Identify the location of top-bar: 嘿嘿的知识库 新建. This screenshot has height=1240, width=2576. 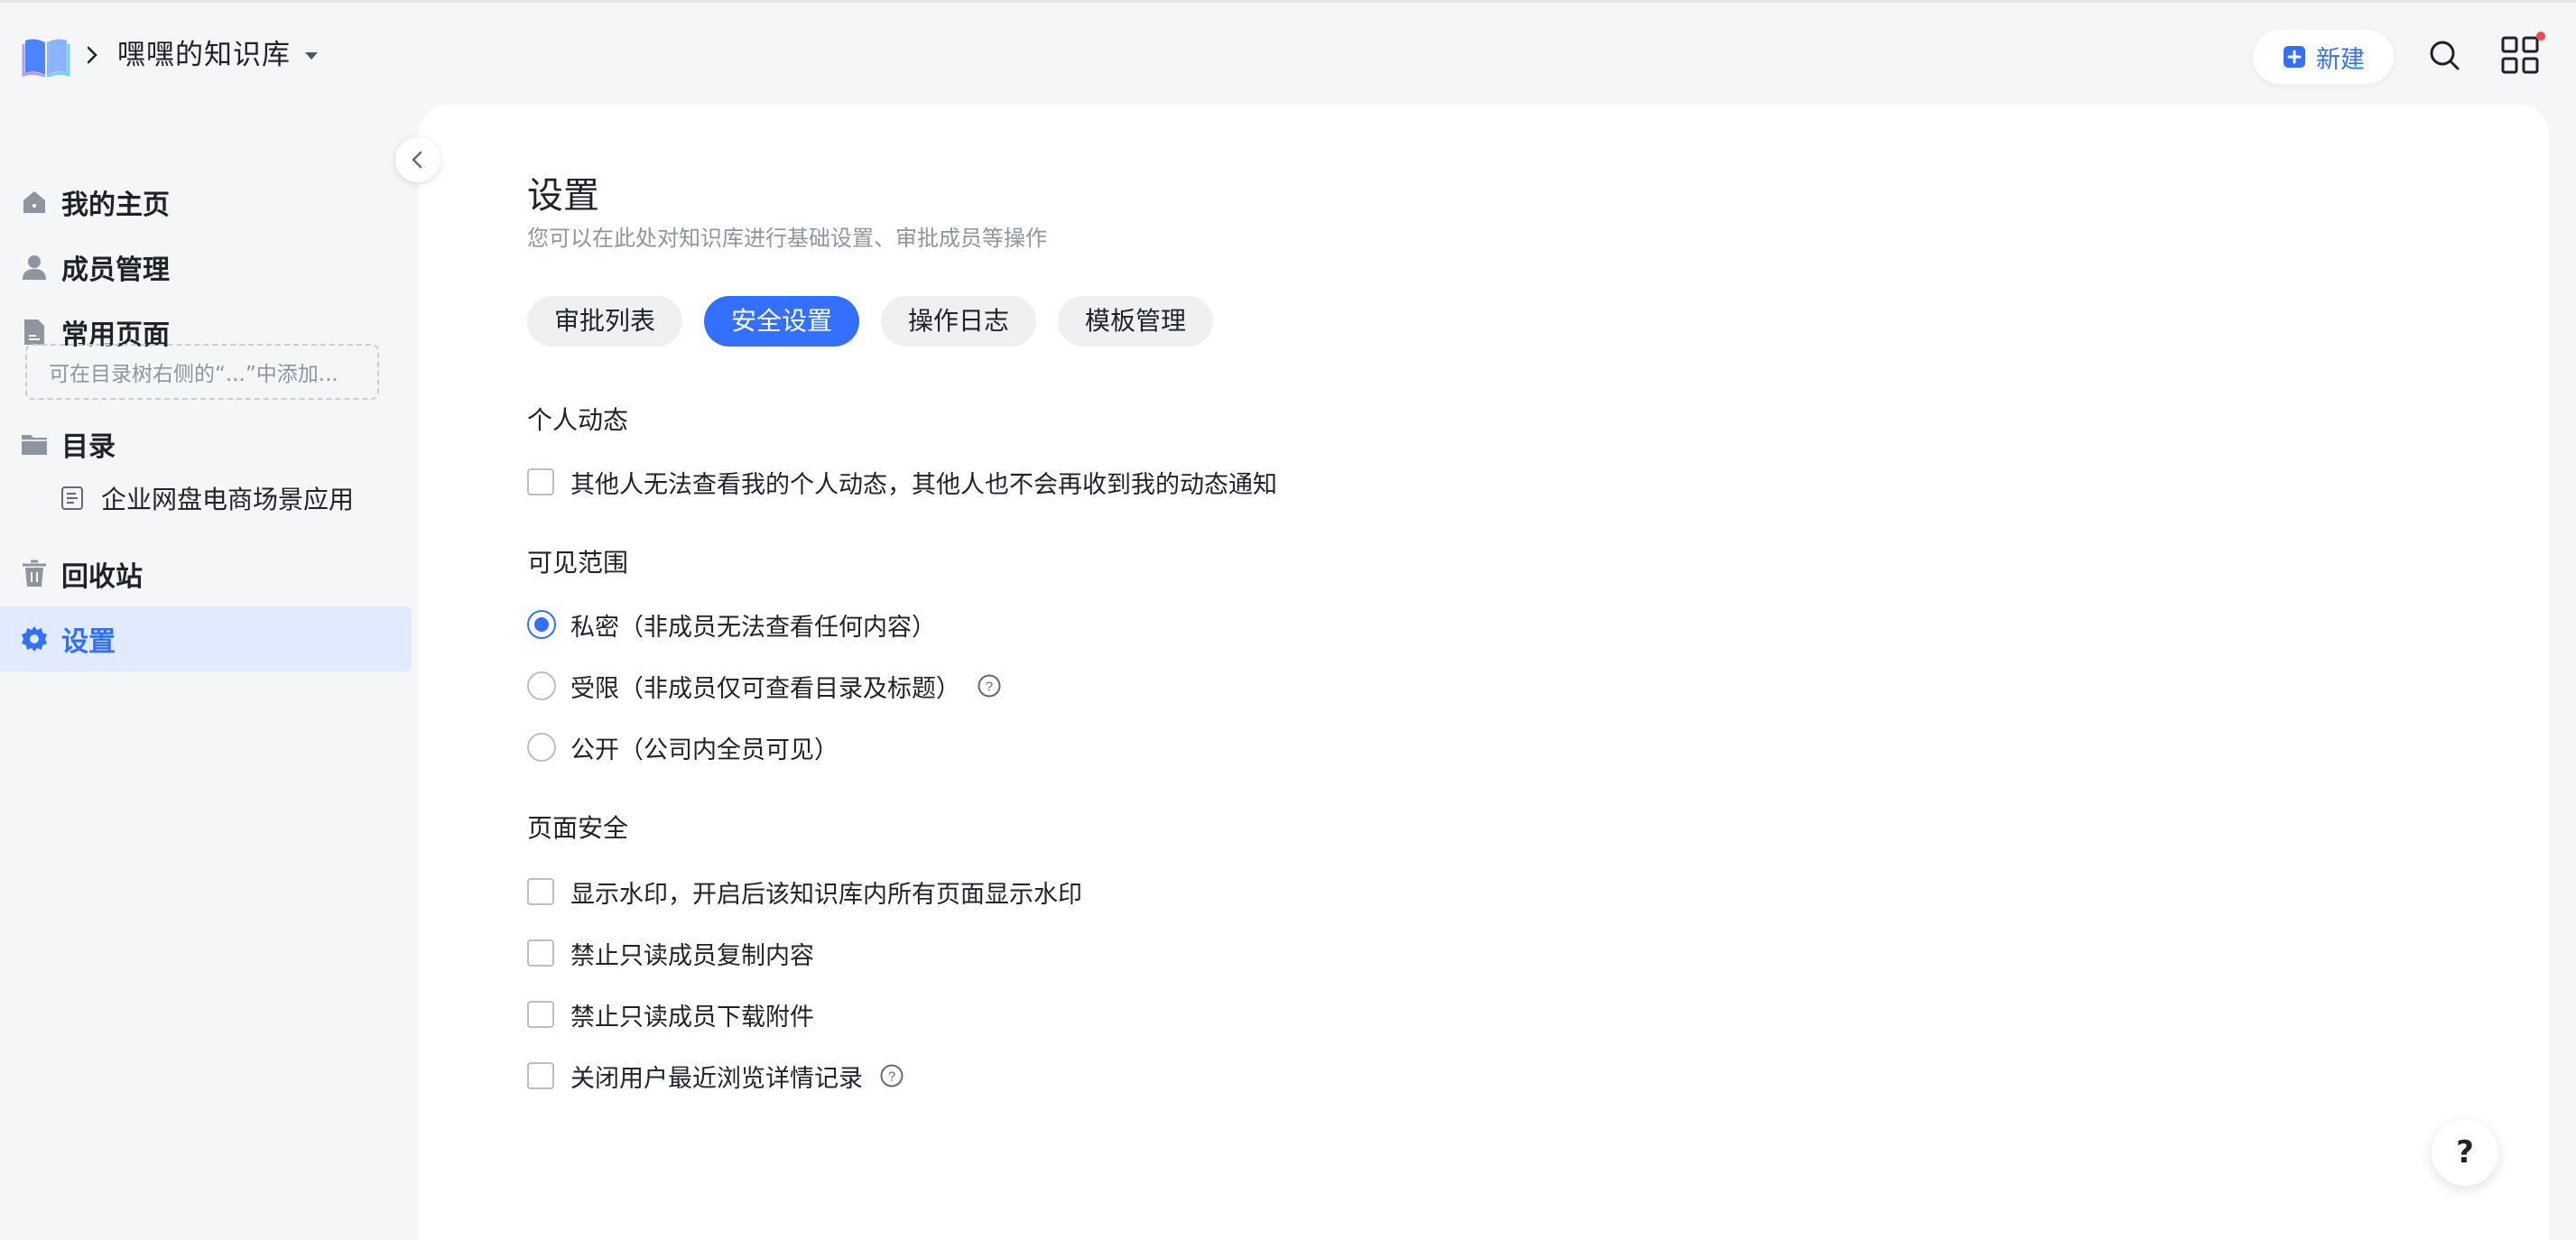
(1288, 52).